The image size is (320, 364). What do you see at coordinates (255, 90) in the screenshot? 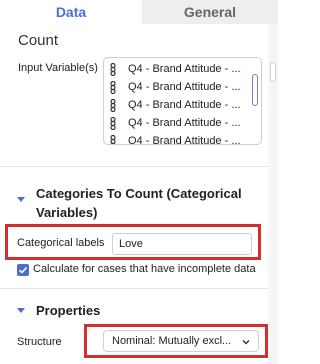
I see `list-scrollbar-thumb` at bounding box center [255, 90].